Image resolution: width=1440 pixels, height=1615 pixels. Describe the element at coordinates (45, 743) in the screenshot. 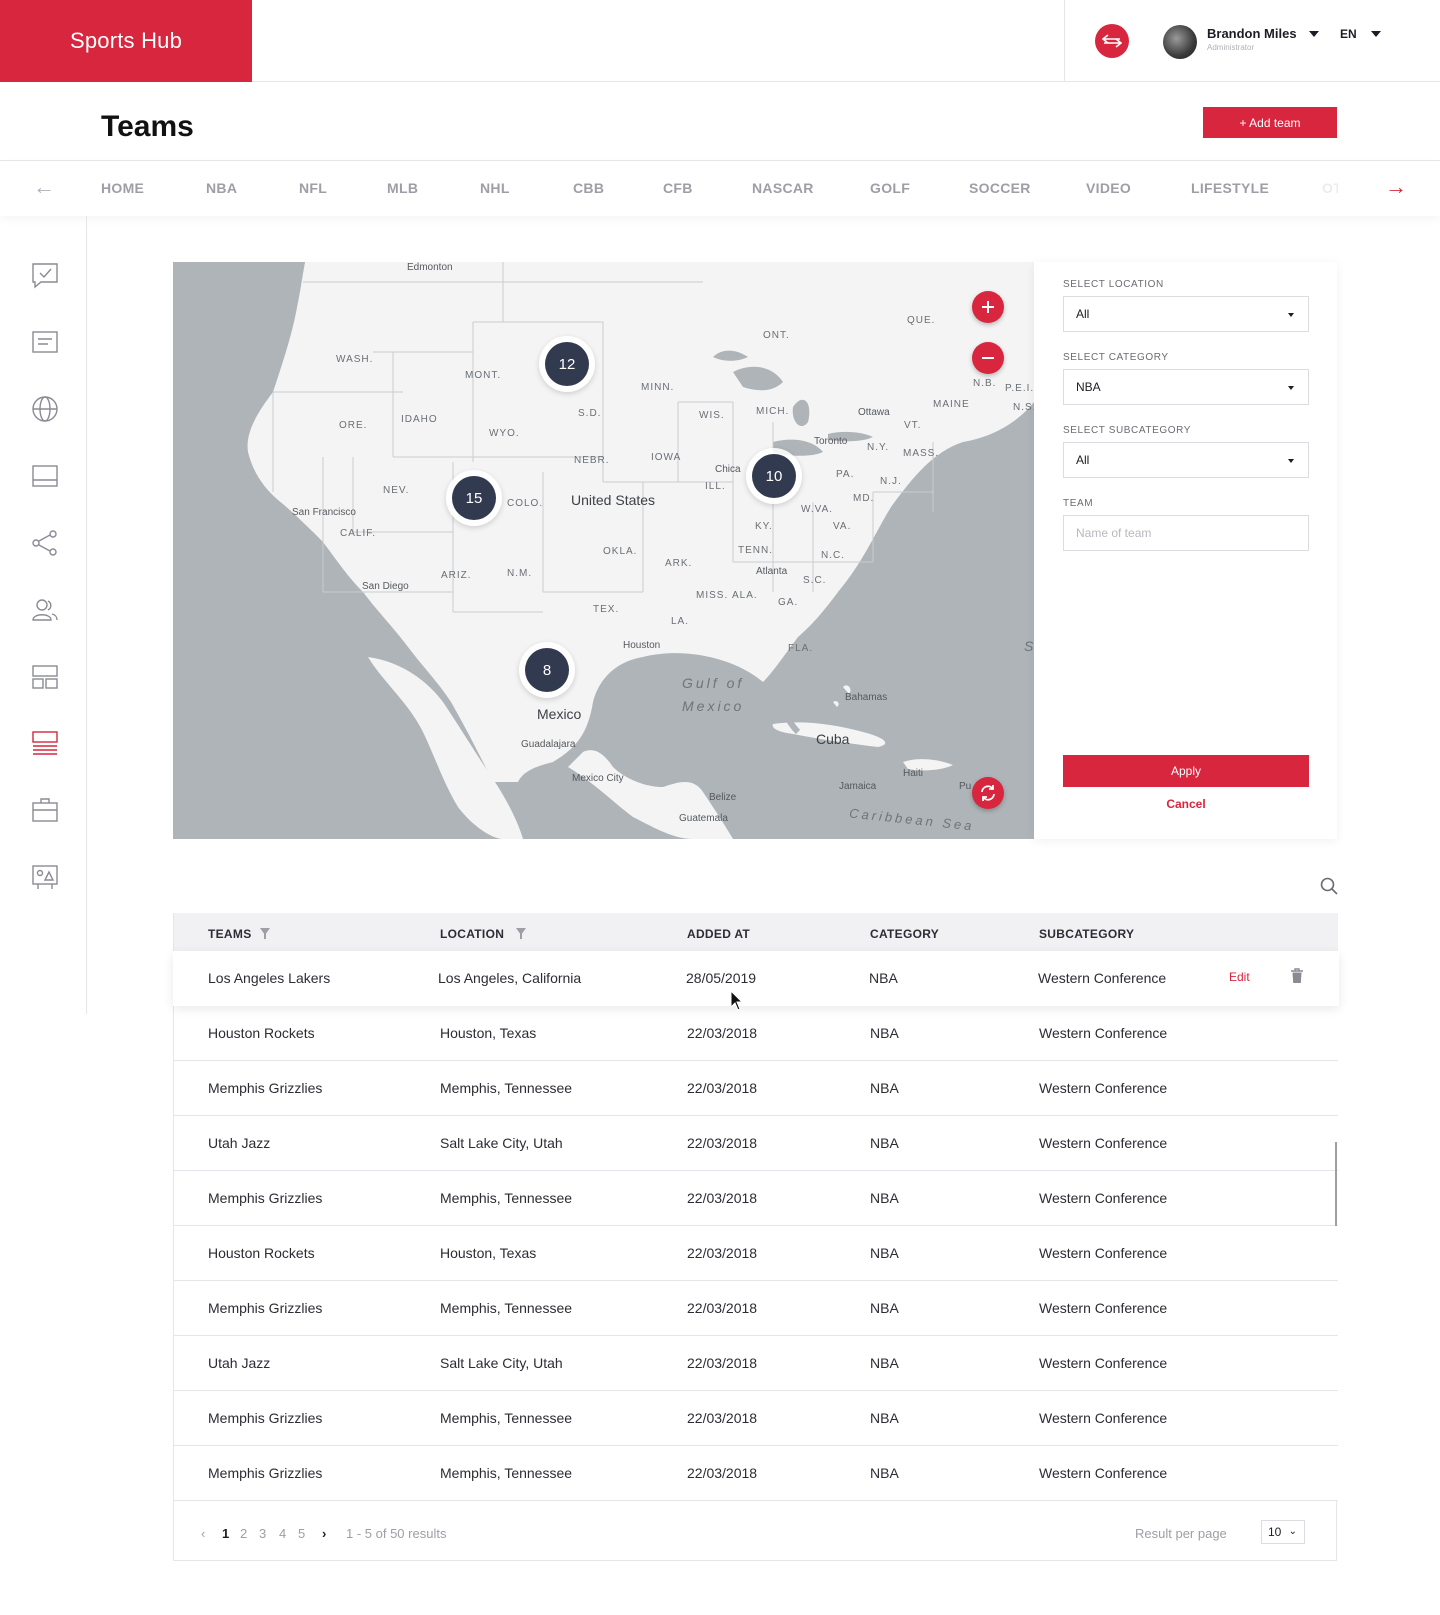

I see `list-icon` at that location.